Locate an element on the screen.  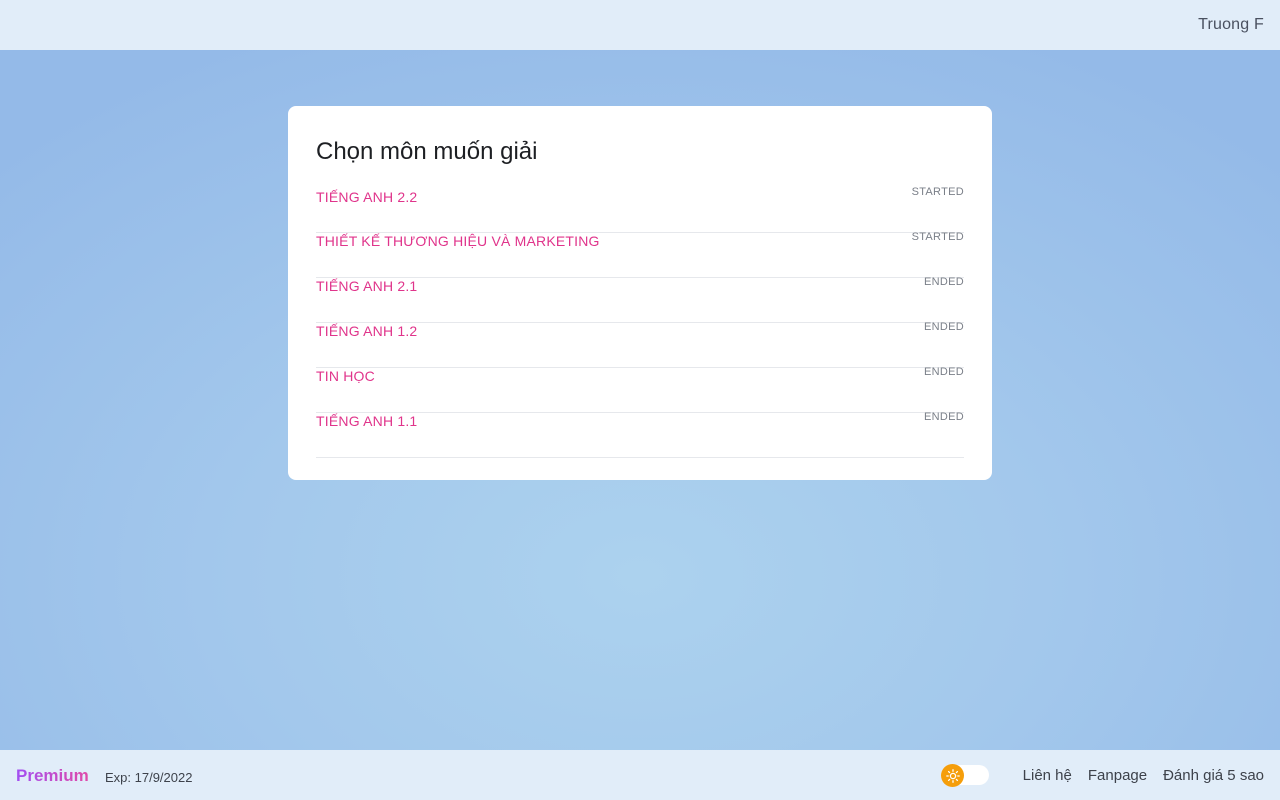
footer-links: Liên hệ Fanpage Đánh giá 5 sao is located at coordinates (1143, 775).